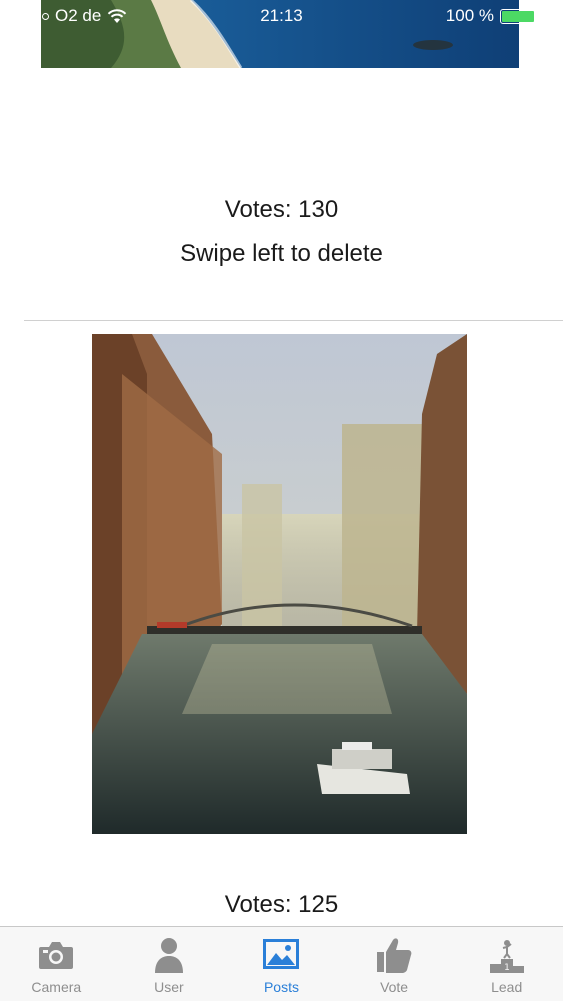 The height and width of the screenshot is (1001, 563). Describe the element at coordinates (281, 209) in the screenshot. I see `post-votes: Votes: 130` at that location.